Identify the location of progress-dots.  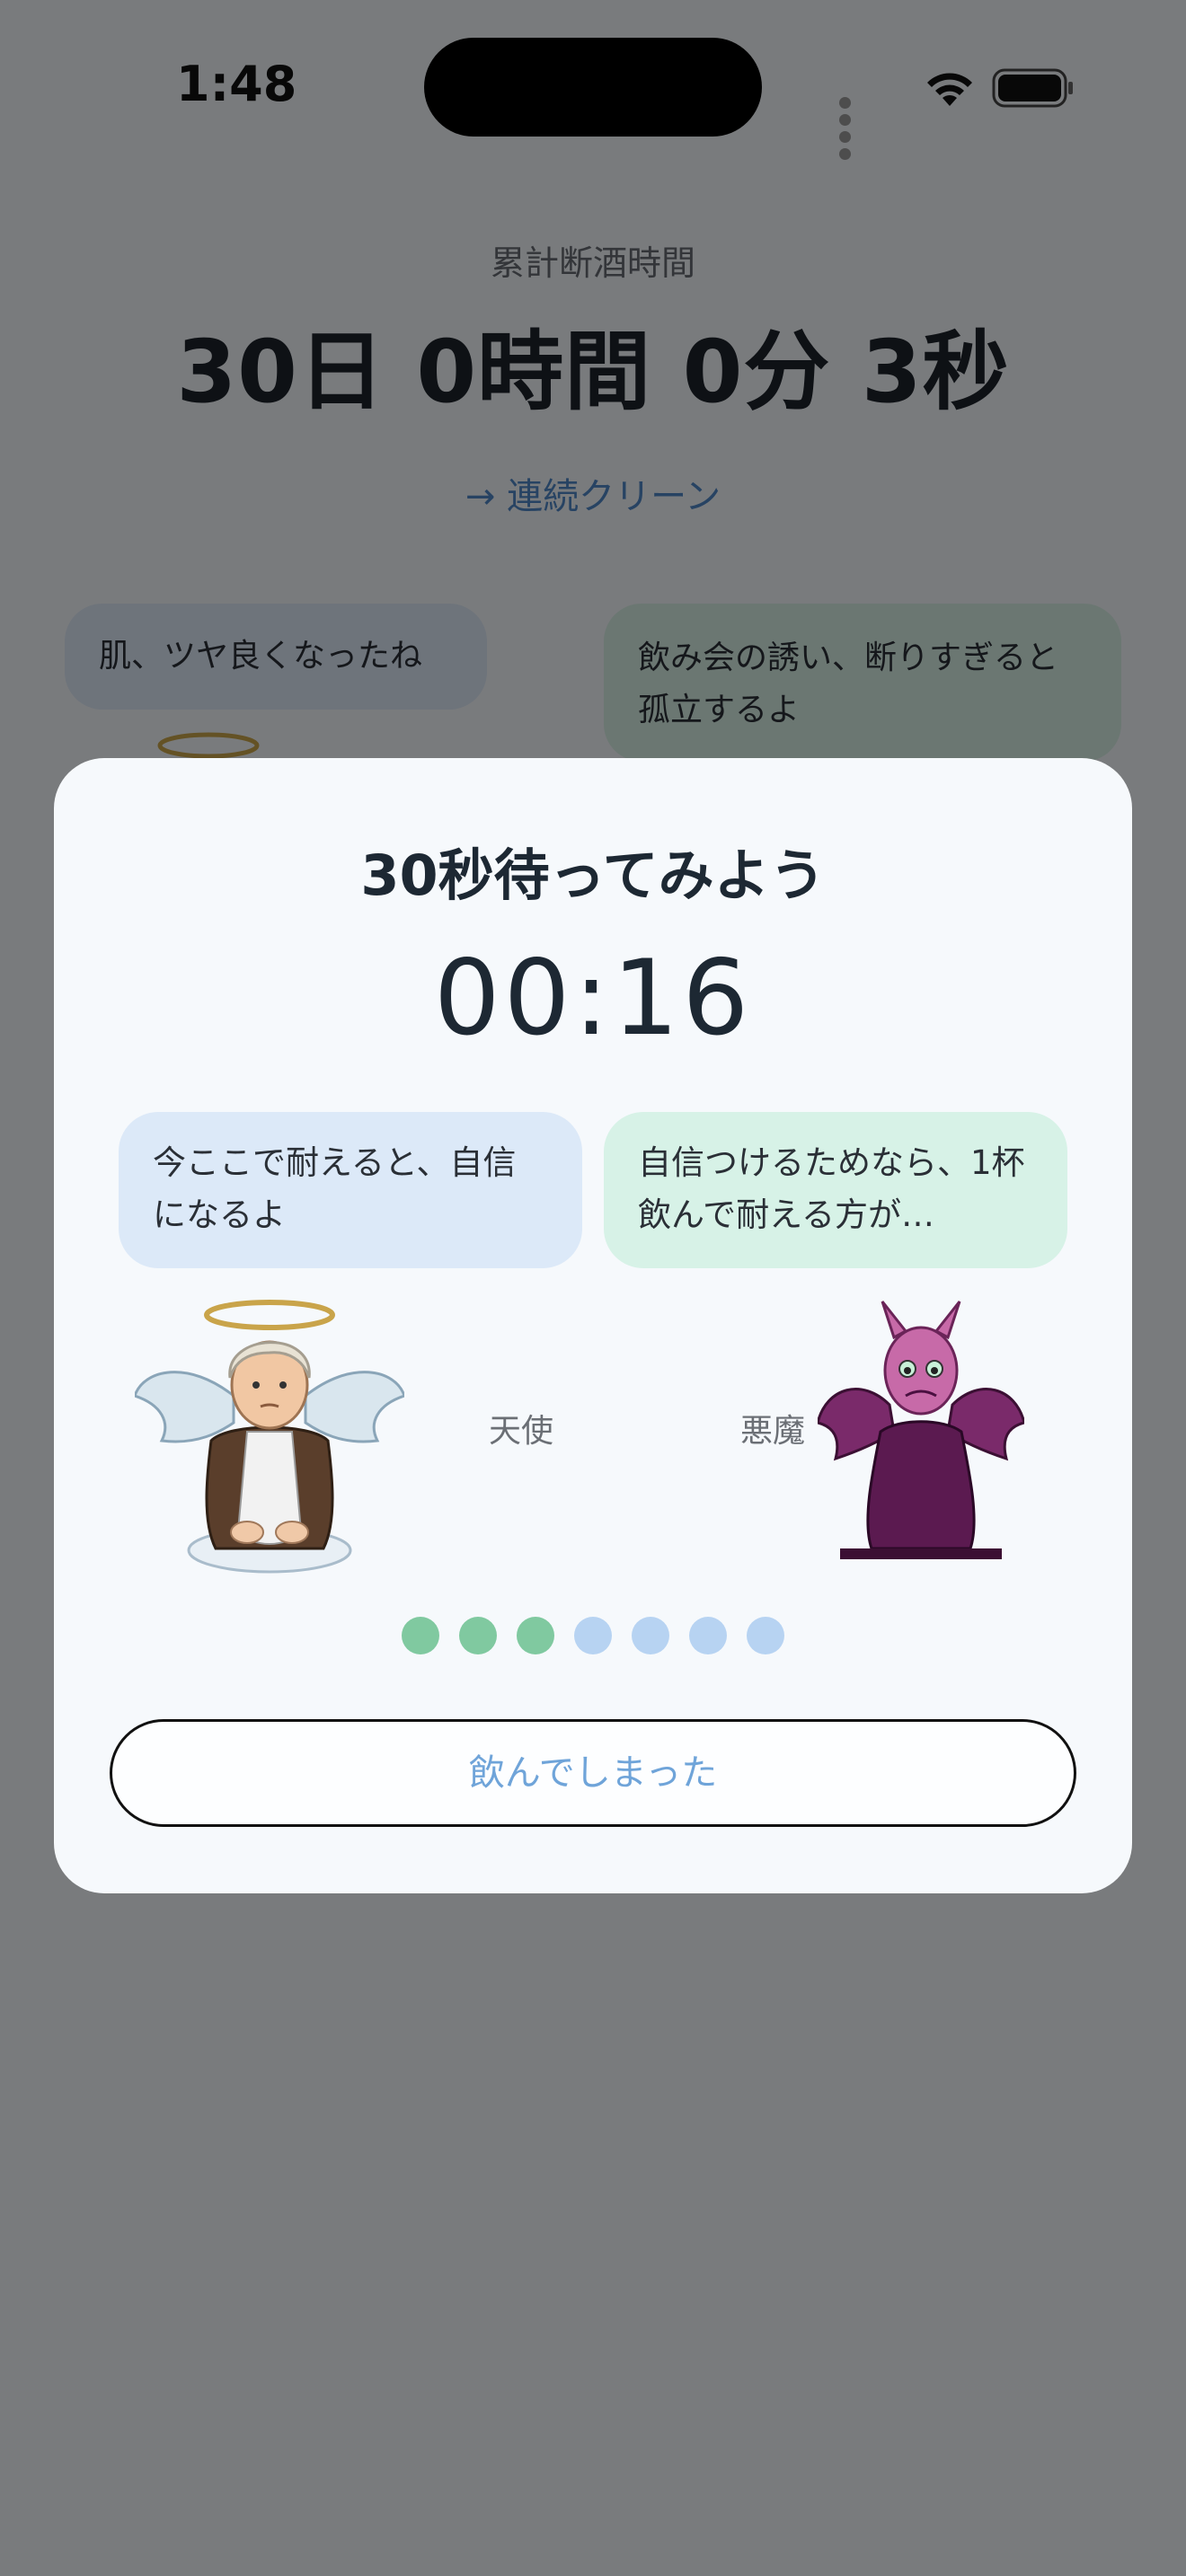
(593, 1635).